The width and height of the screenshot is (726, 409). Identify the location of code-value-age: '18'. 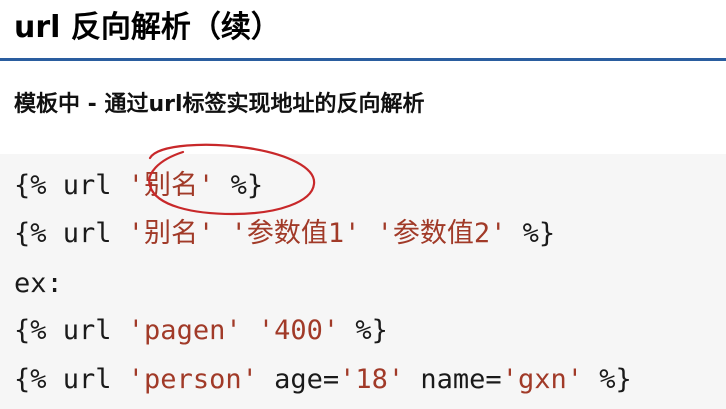
(372, 379).